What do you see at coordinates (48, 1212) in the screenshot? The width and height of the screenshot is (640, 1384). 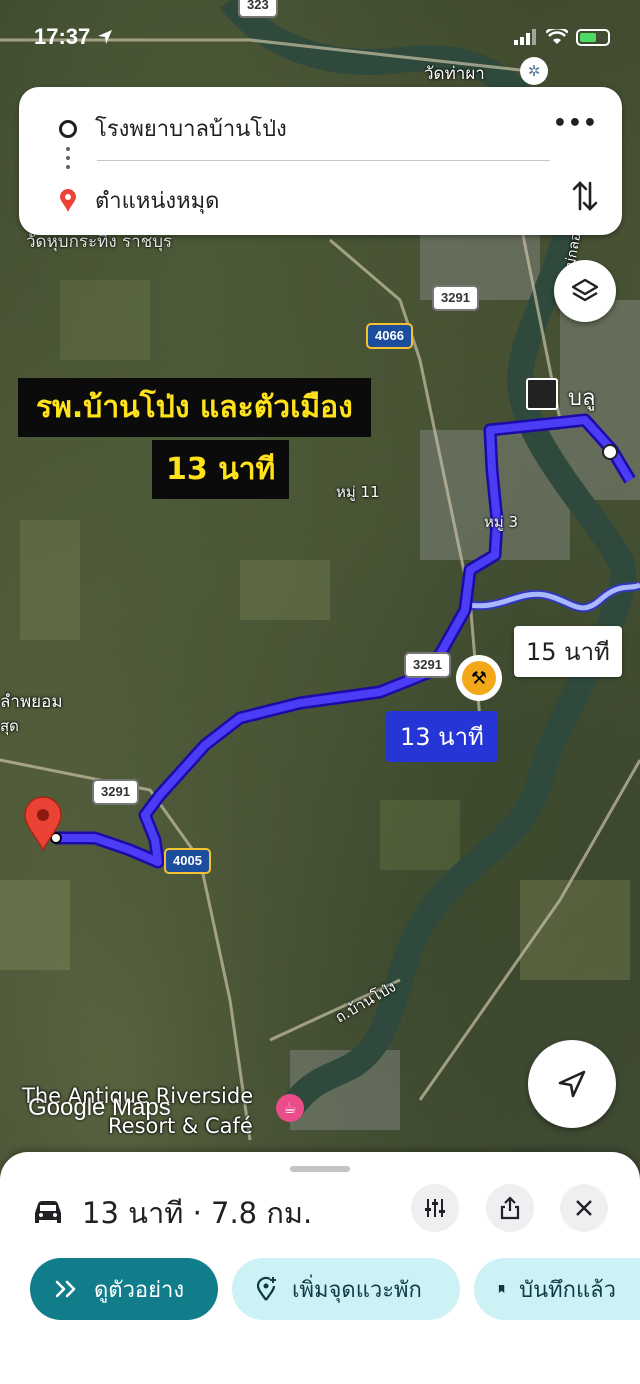 I see `car-icon` at bounding box center [48, 1212].